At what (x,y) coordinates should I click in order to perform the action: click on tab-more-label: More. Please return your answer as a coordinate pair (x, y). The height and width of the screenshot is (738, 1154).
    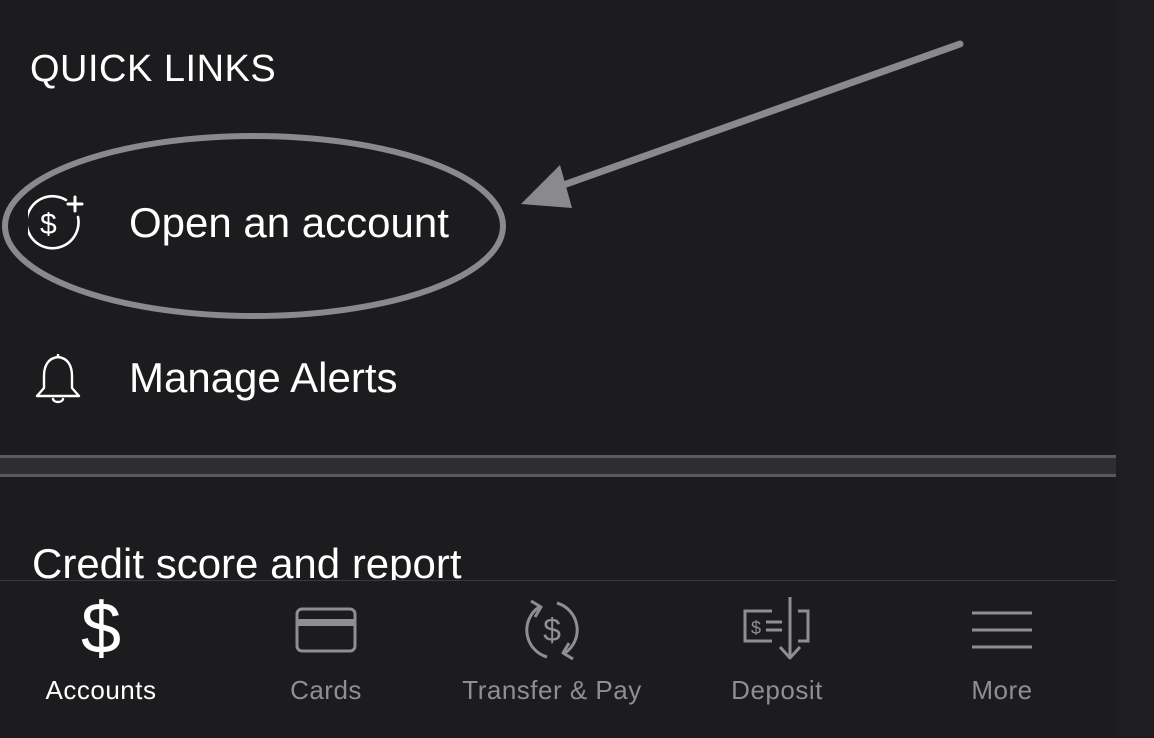
    Looking at the image, I should click on (1002, 690).